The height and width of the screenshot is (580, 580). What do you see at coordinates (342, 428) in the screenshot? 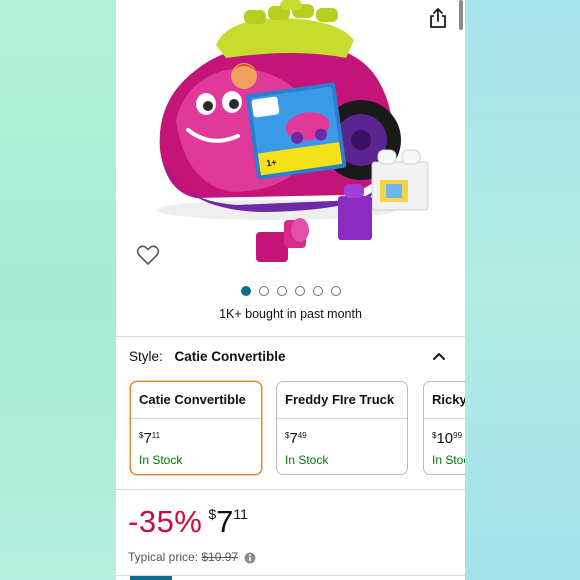
I see `variant-card-freddy-fire-truck: Freddy FIre Truck $749 In Stock` at bounding box center [342, 428].